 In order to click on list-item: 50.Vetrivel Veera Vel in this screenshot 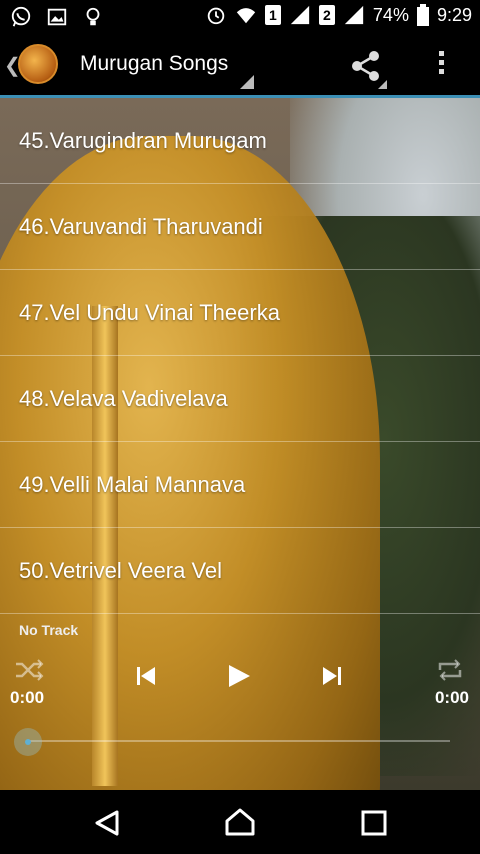, I will do `click(240, 571)`.